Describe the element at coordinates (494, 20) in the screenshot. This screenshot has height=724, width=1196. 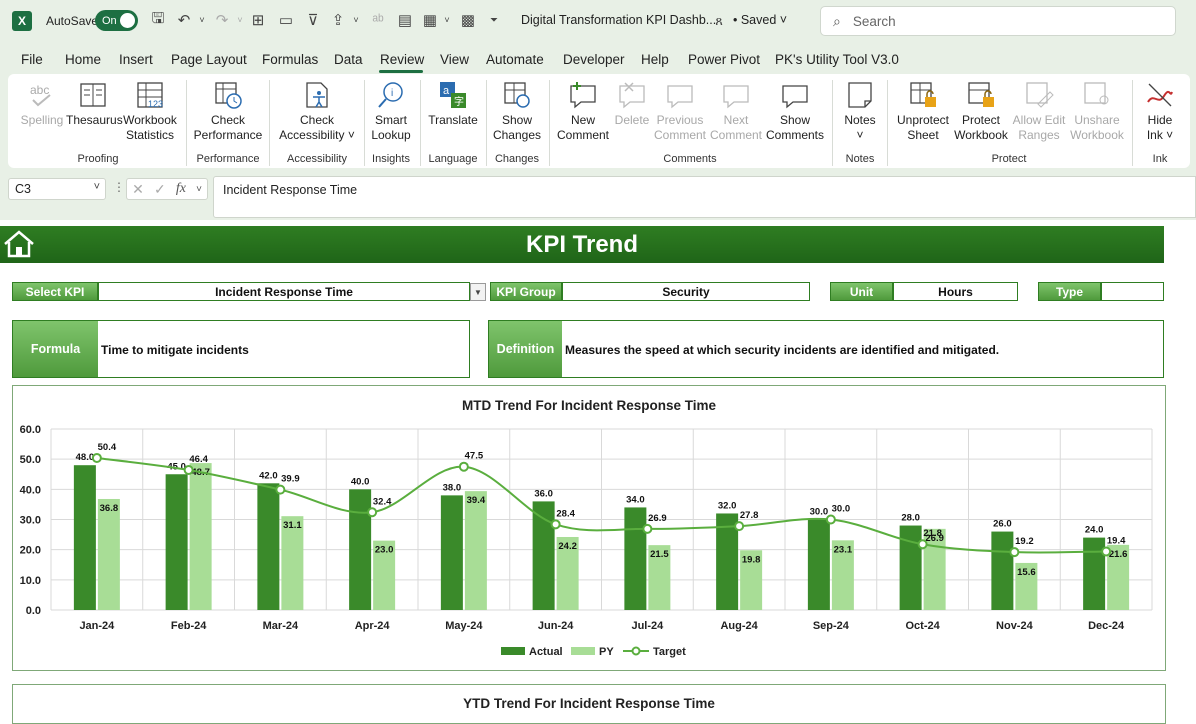
I see `customize-qa-icon: ⏷` at that location.